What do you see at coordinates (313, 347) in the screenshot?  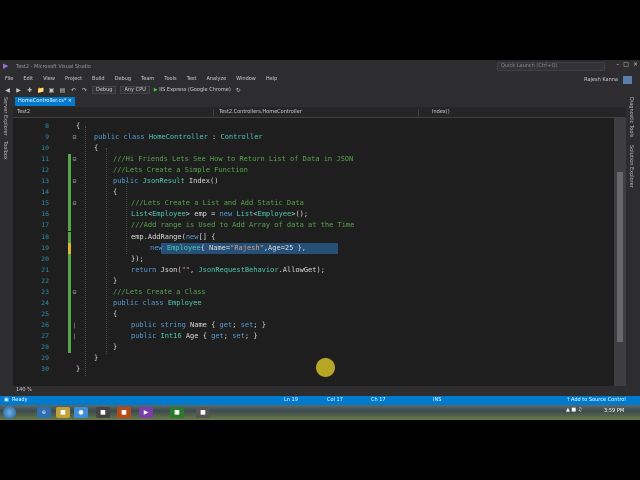 I see `code-line: 28}` at bounding box center [313, 347].